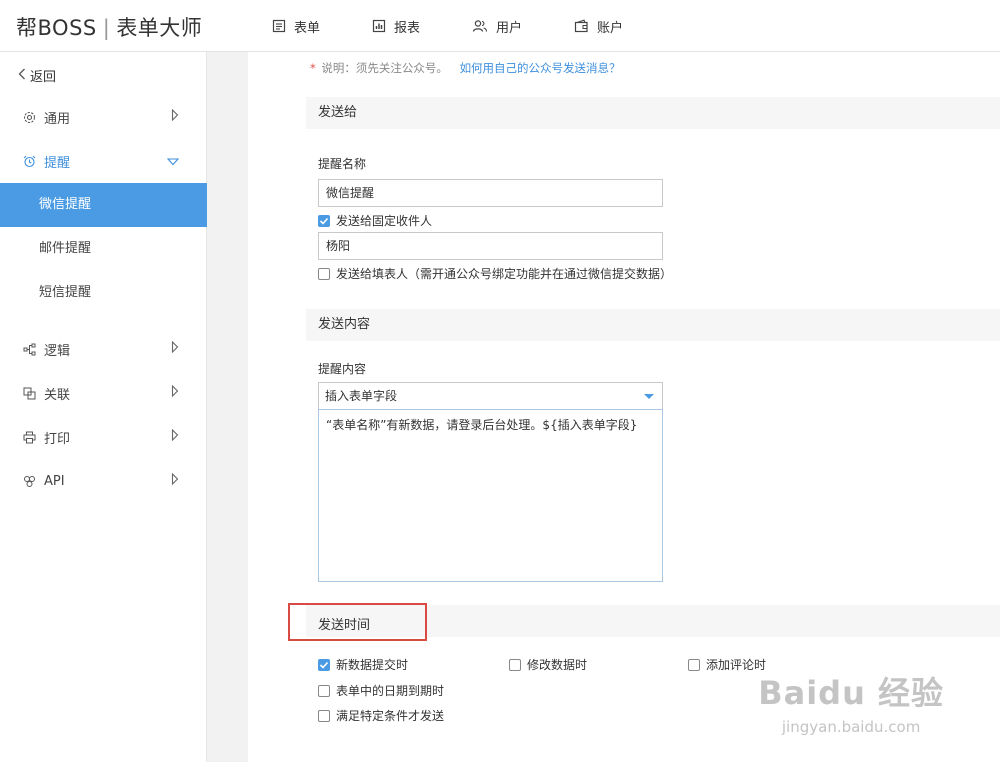 The width and height of the screenshot is (1000, 762). I want to click on sidebar-item-label: 逻辑, so click(57, 351).